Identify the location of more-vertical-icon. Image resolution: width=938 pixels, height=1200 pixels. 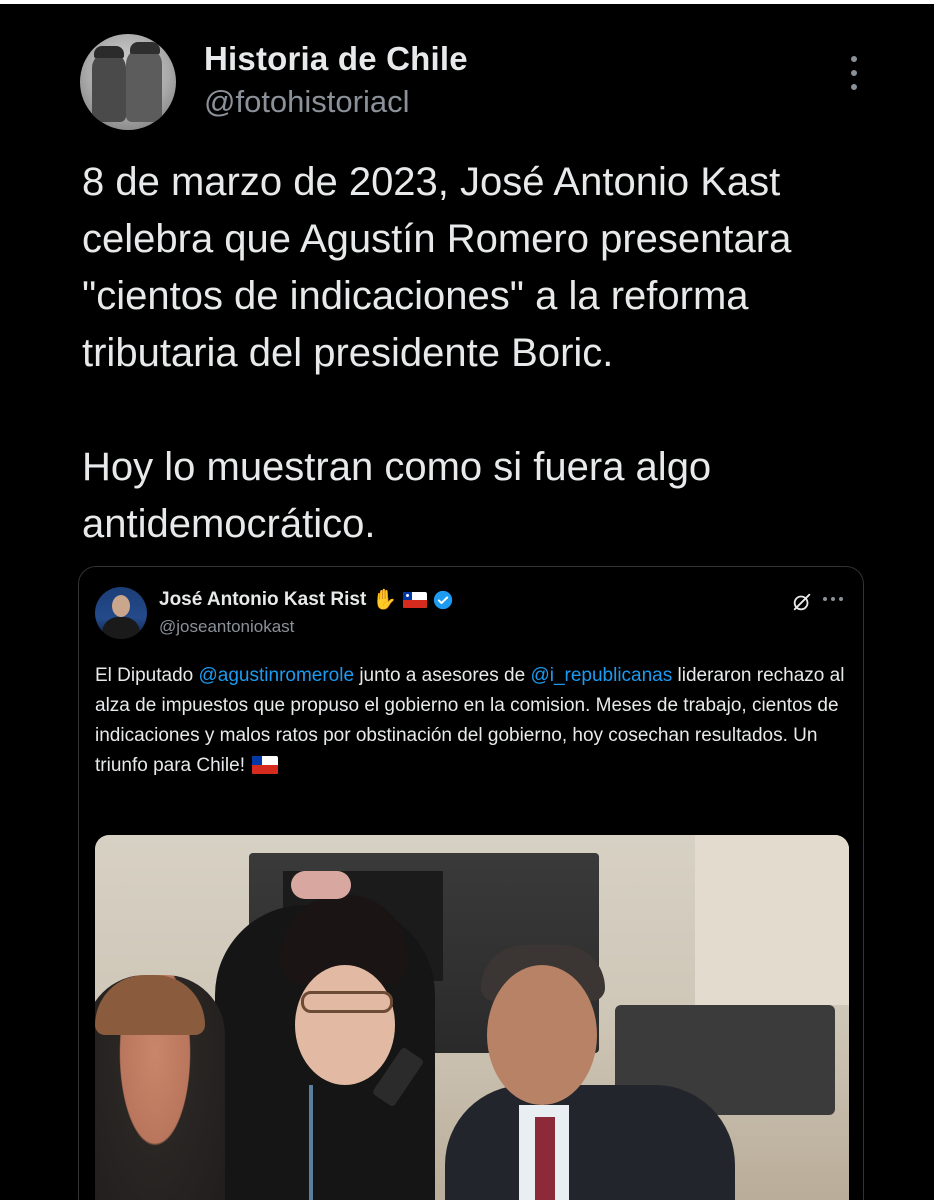
(854, 73).